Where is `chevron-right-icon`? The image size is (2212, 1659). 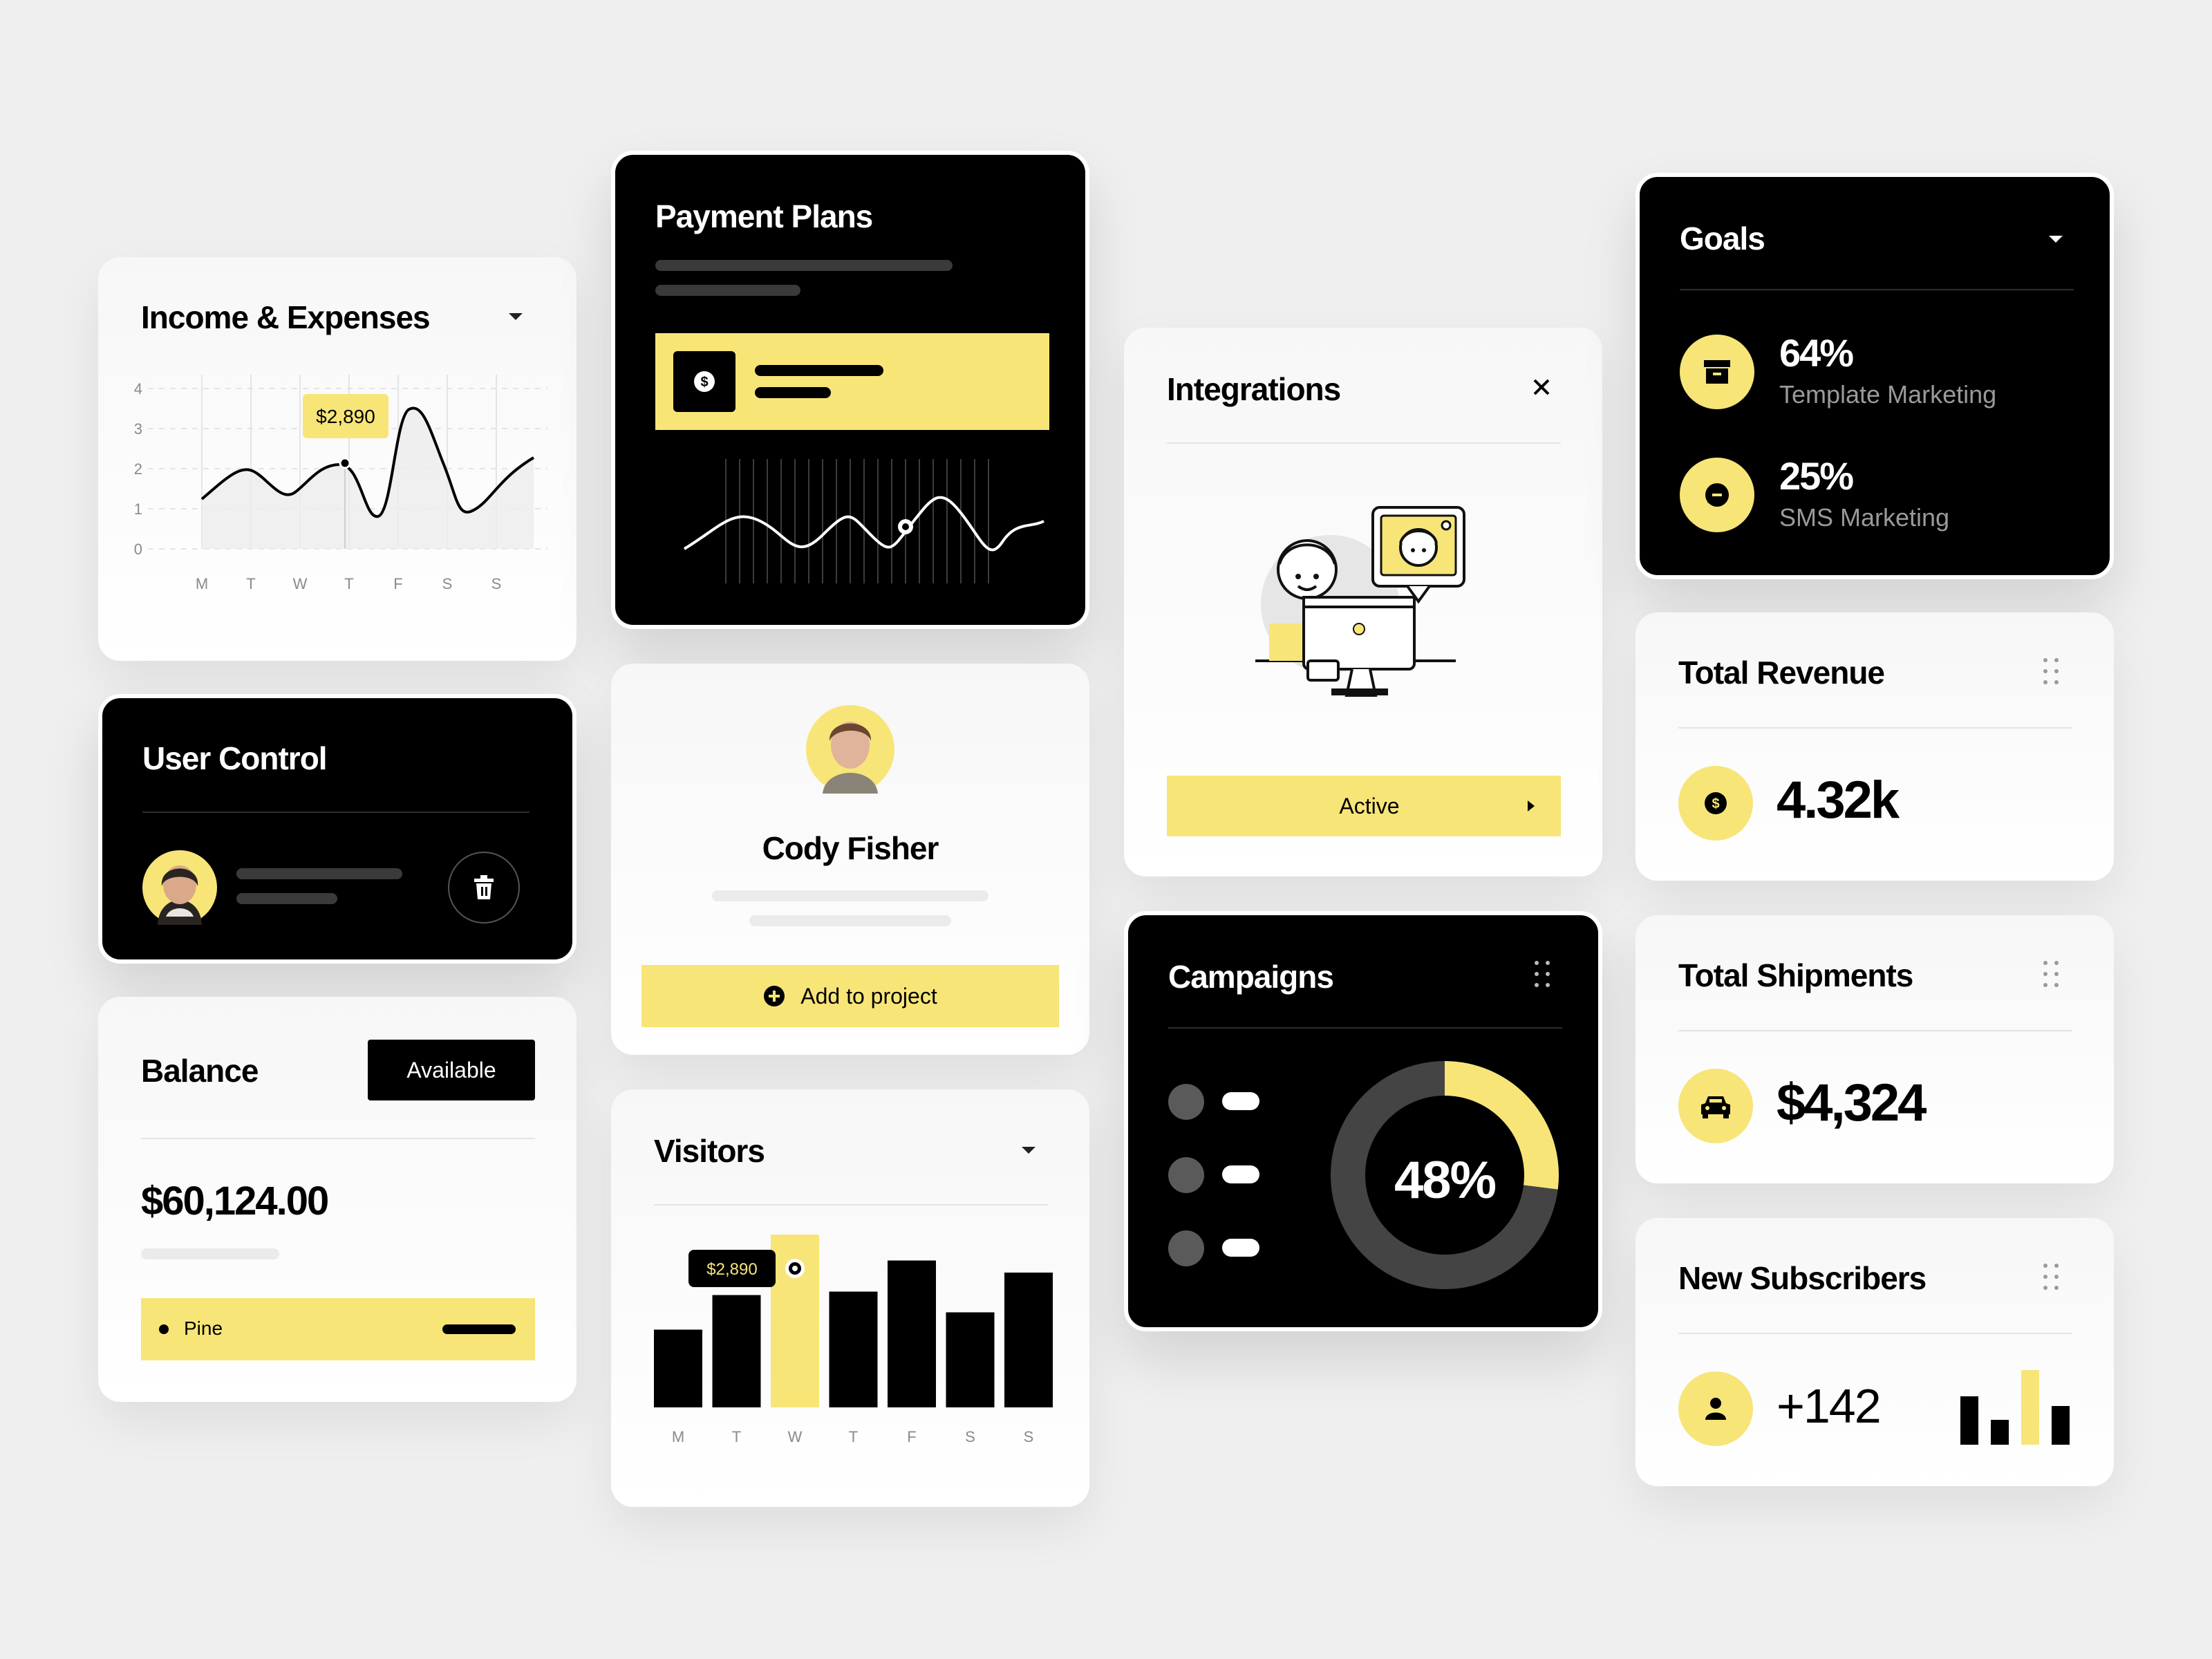 chevron-right-icon is located at coordinates (1531, 806).